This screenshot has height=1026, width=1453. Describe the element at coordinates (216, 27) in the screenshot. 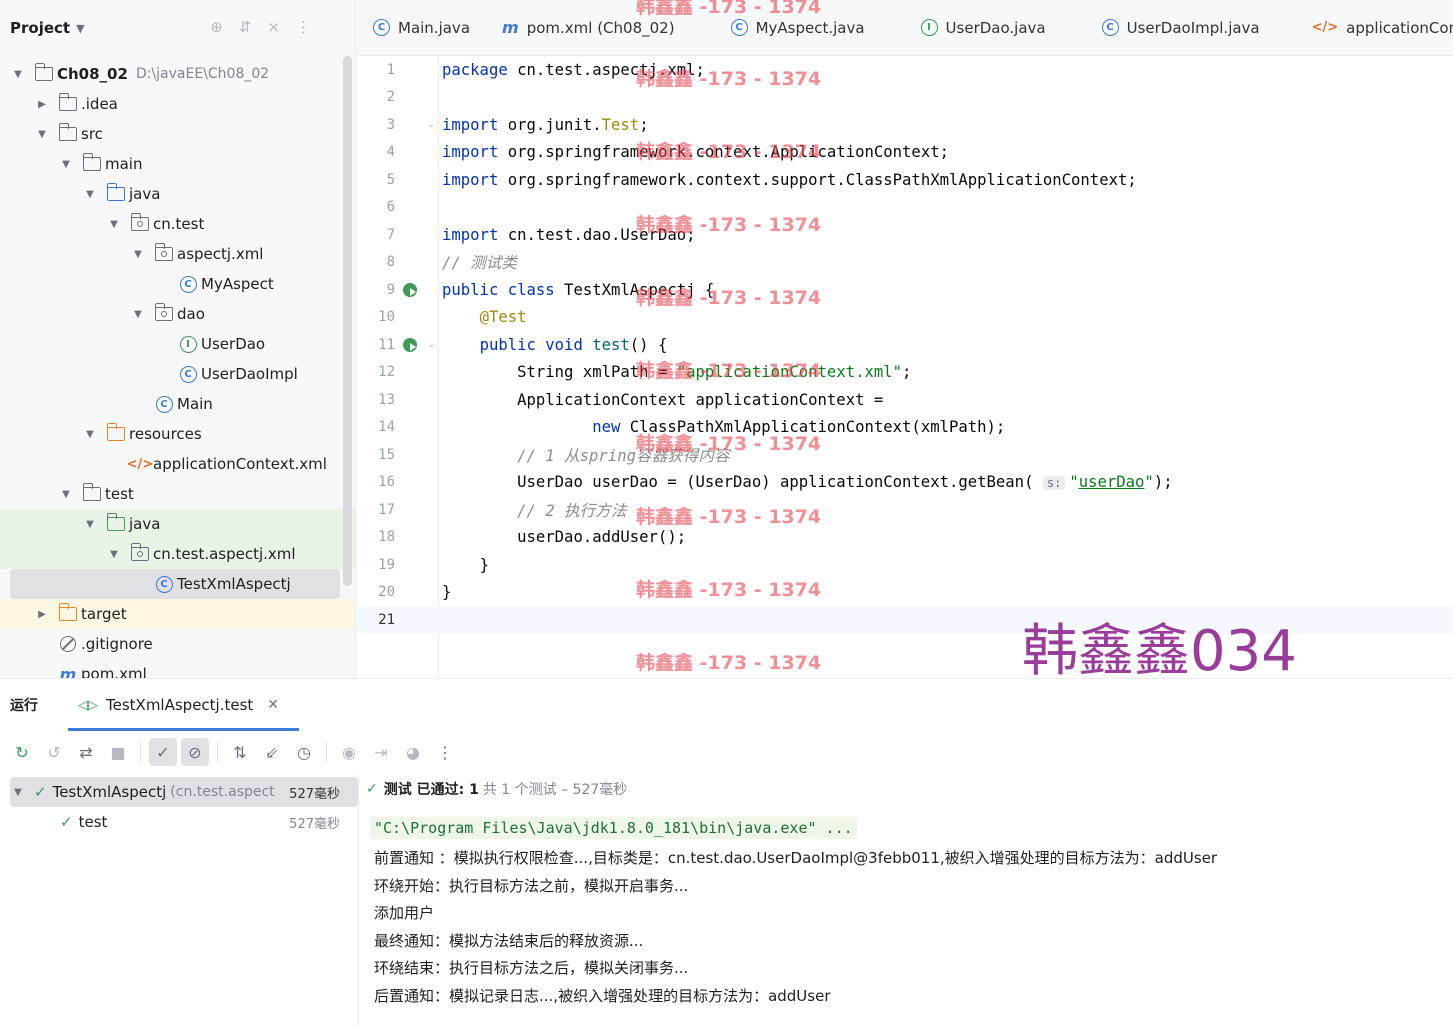

I see `locate-icon: ⊕` at that location.